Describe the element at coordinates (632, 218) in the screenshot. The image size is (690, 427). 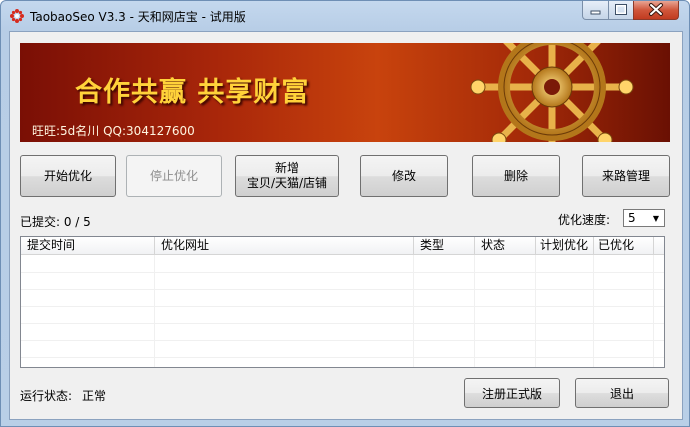
I see `speed-value: 5` at that location.